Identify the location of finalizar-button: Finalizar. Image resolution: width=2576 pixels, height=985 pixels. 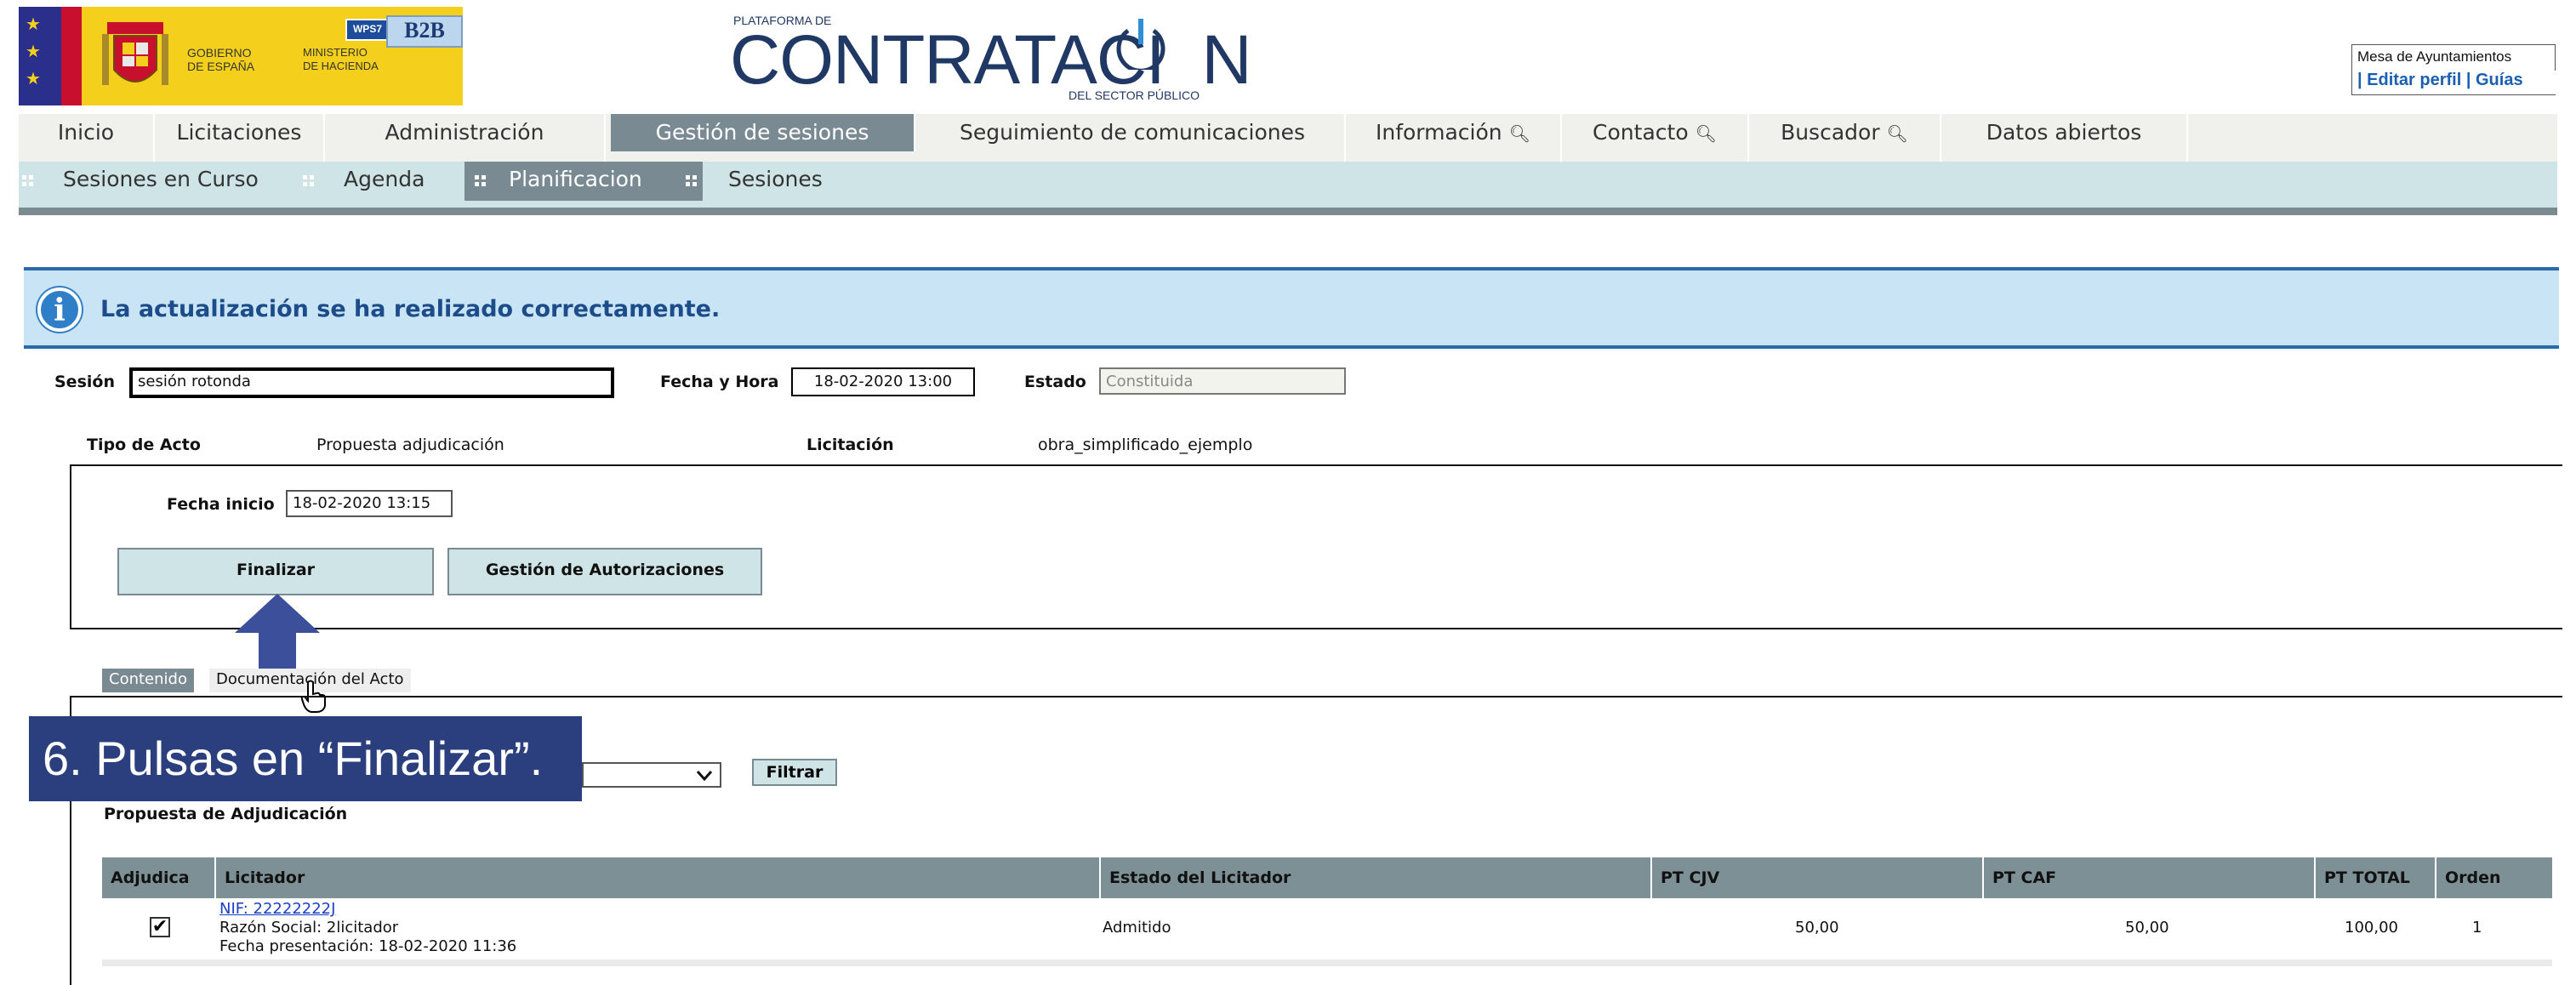
(275, 571).